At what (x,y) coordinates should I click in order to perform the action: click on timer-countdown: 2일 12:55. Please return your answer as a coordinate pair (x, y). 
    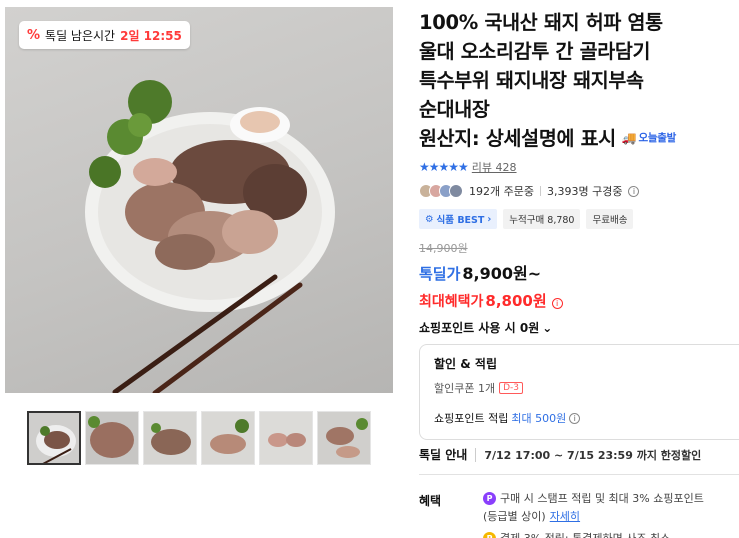
    Looking at the image, I should click on (151, 35).